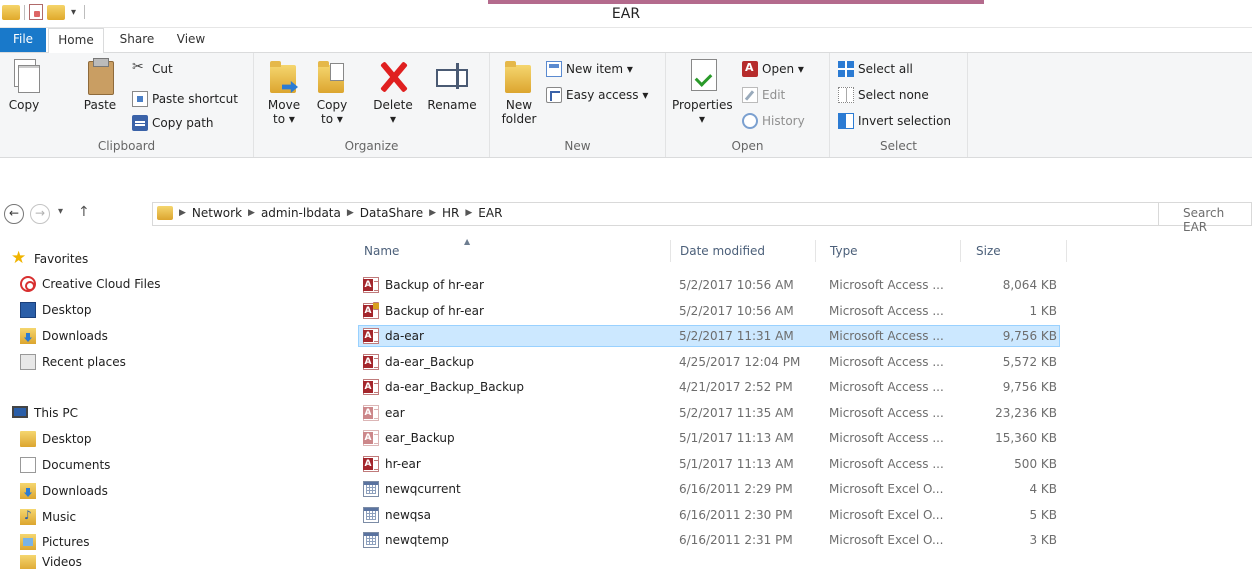 This screenshot has height=569, width=1252. Describe the element at coordinates (284, 91) in the screenshot. I see `move-to-button: Move to ▾` at that location.